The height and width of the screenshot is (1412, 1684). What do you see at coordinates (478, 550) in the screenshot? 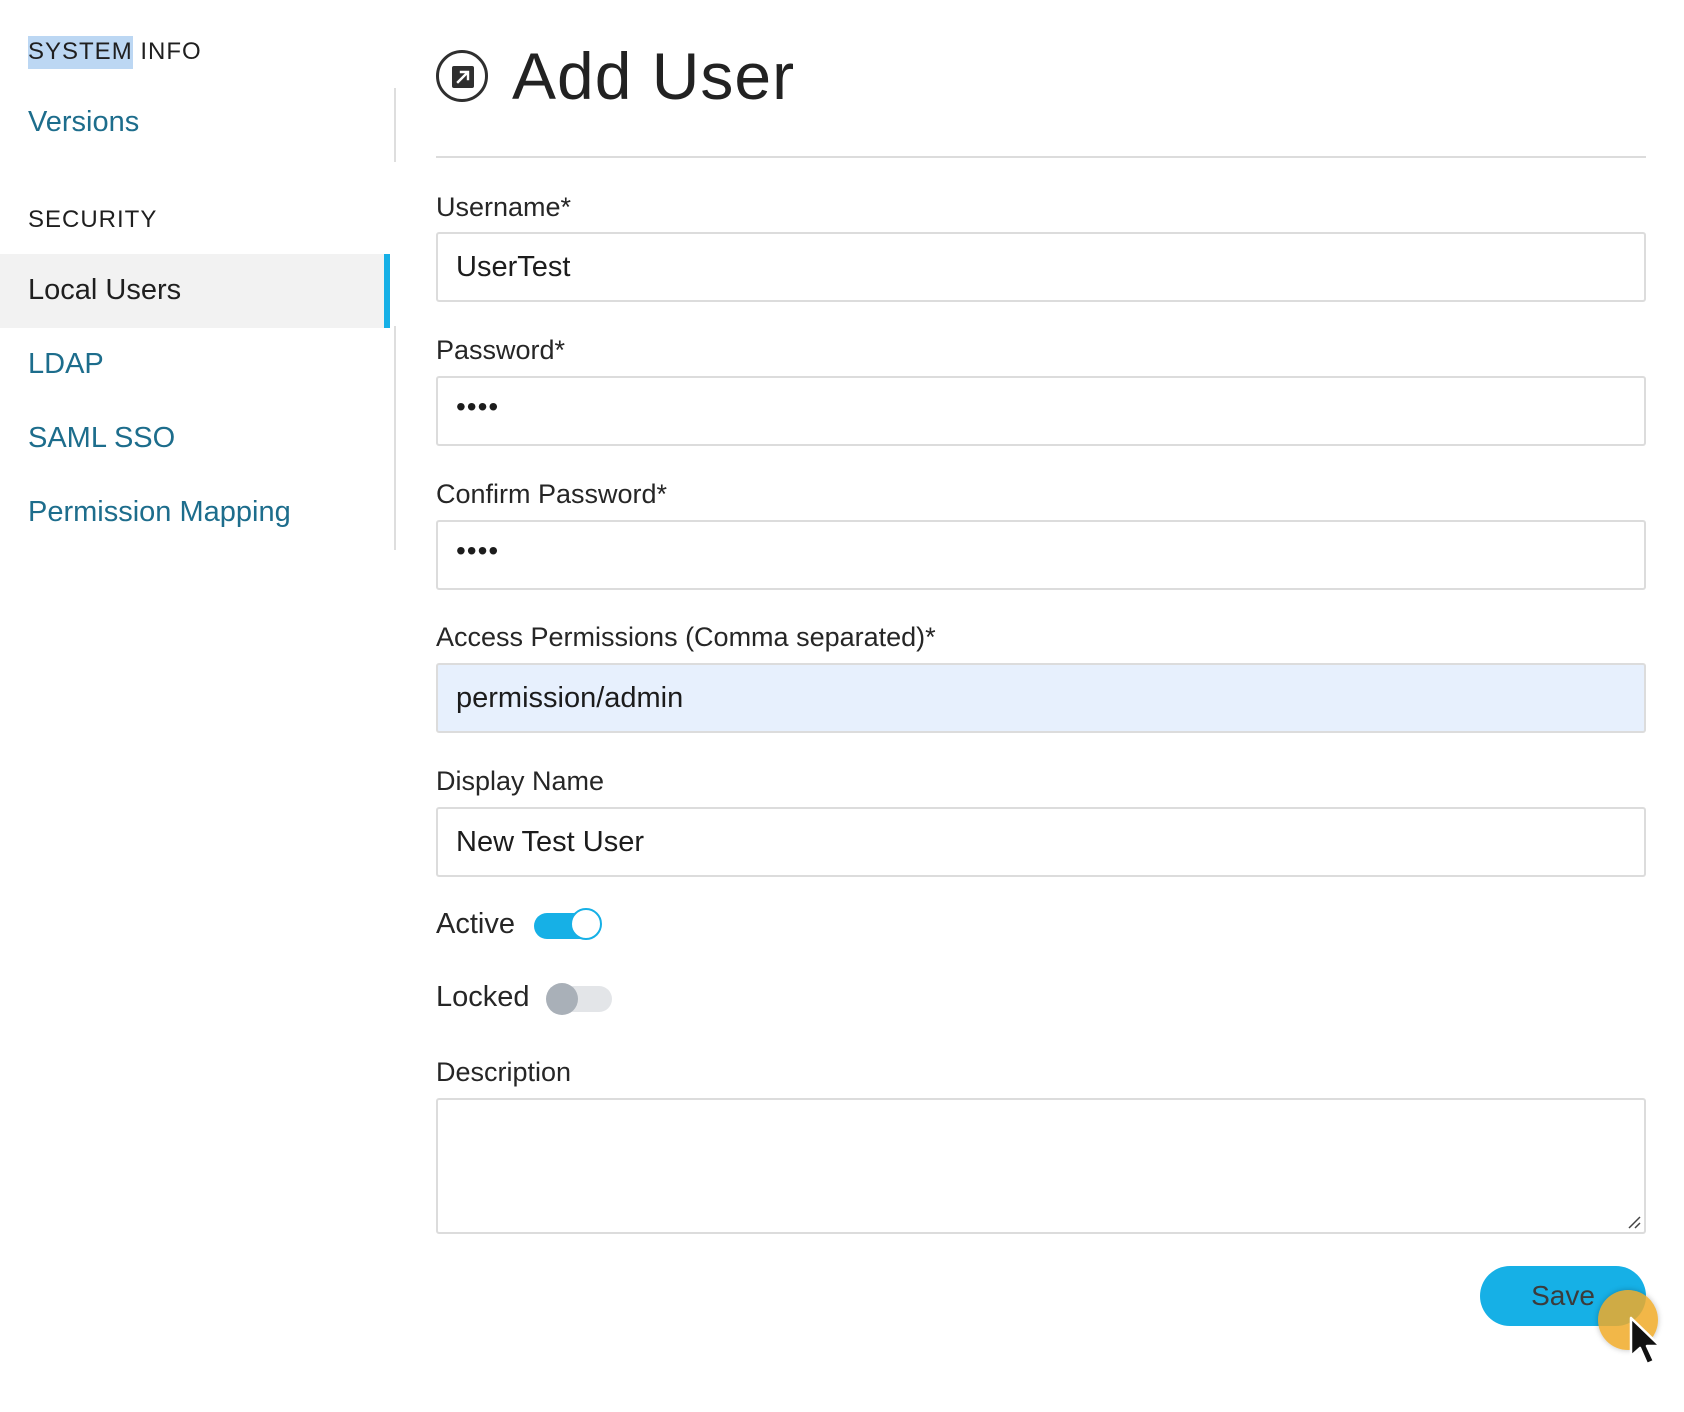
I see `confirm-password-value: ••••` at bounding box center [478, 550].